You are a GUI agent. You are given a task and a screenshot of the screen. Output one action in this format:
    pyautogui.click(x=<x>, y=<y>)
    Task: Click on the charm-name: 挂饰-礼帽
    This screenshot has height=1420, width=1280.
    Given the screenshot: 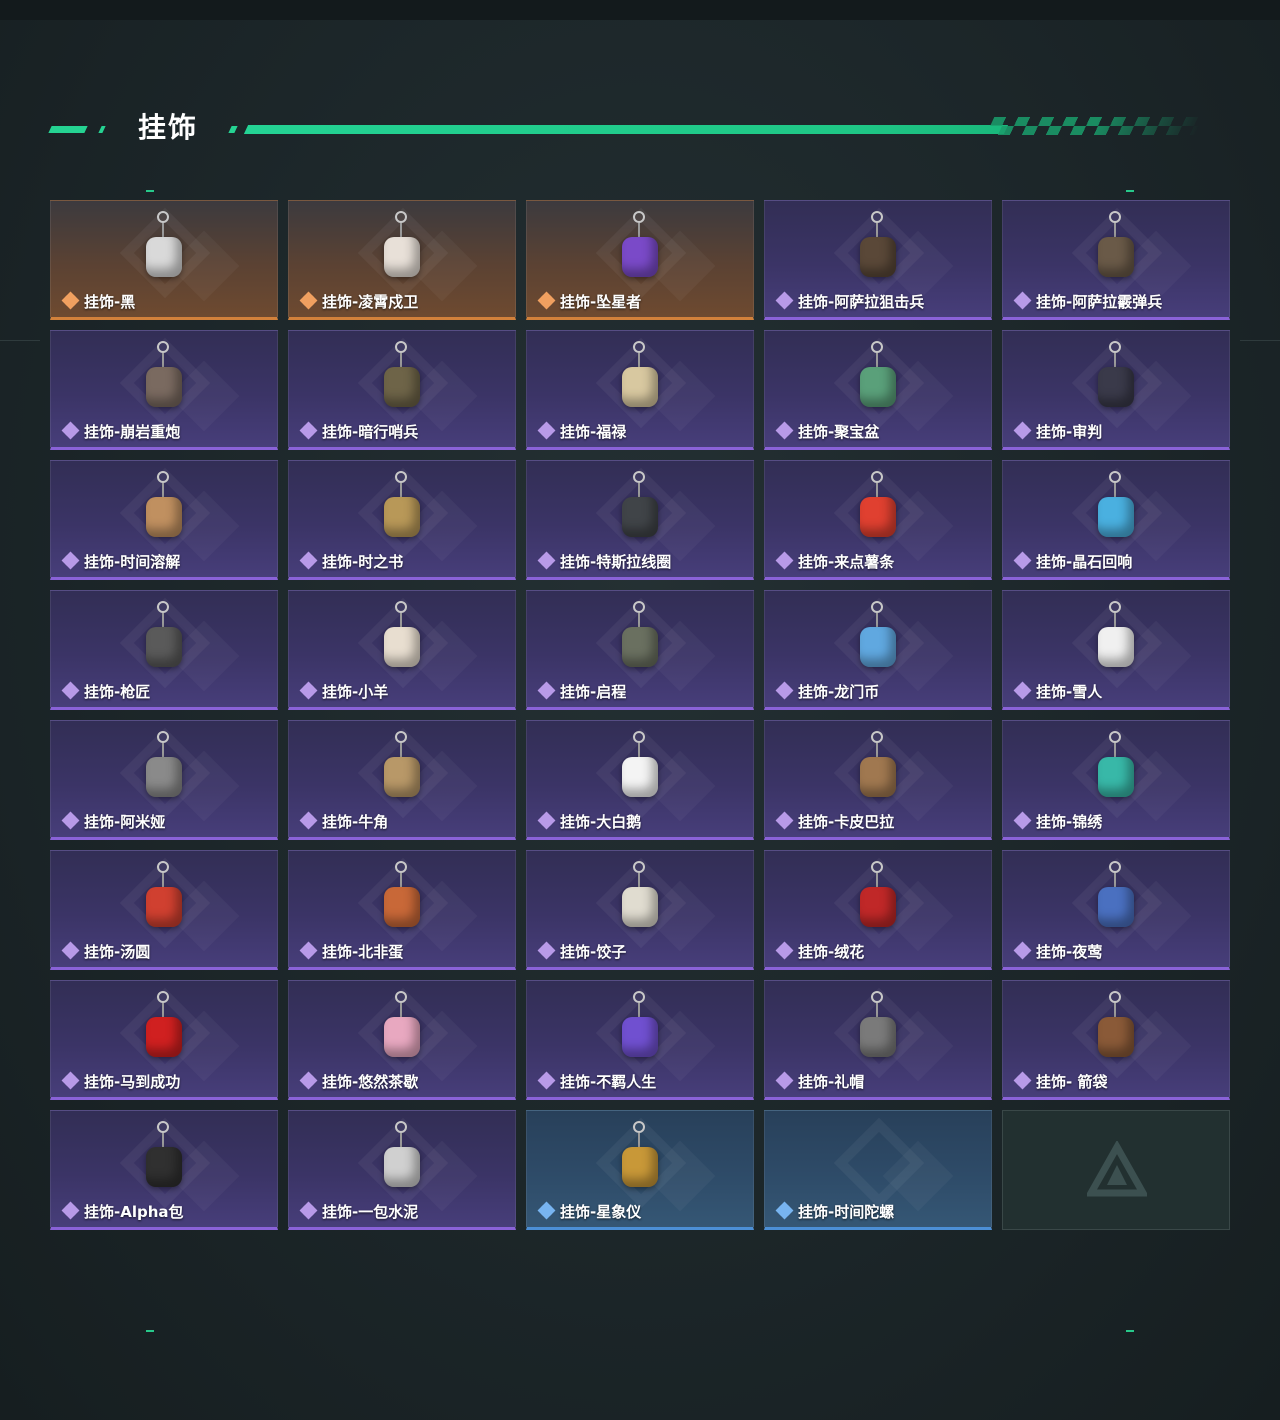 What is the action you would take?
    pyautogui.click(x=831, y=1081)
    